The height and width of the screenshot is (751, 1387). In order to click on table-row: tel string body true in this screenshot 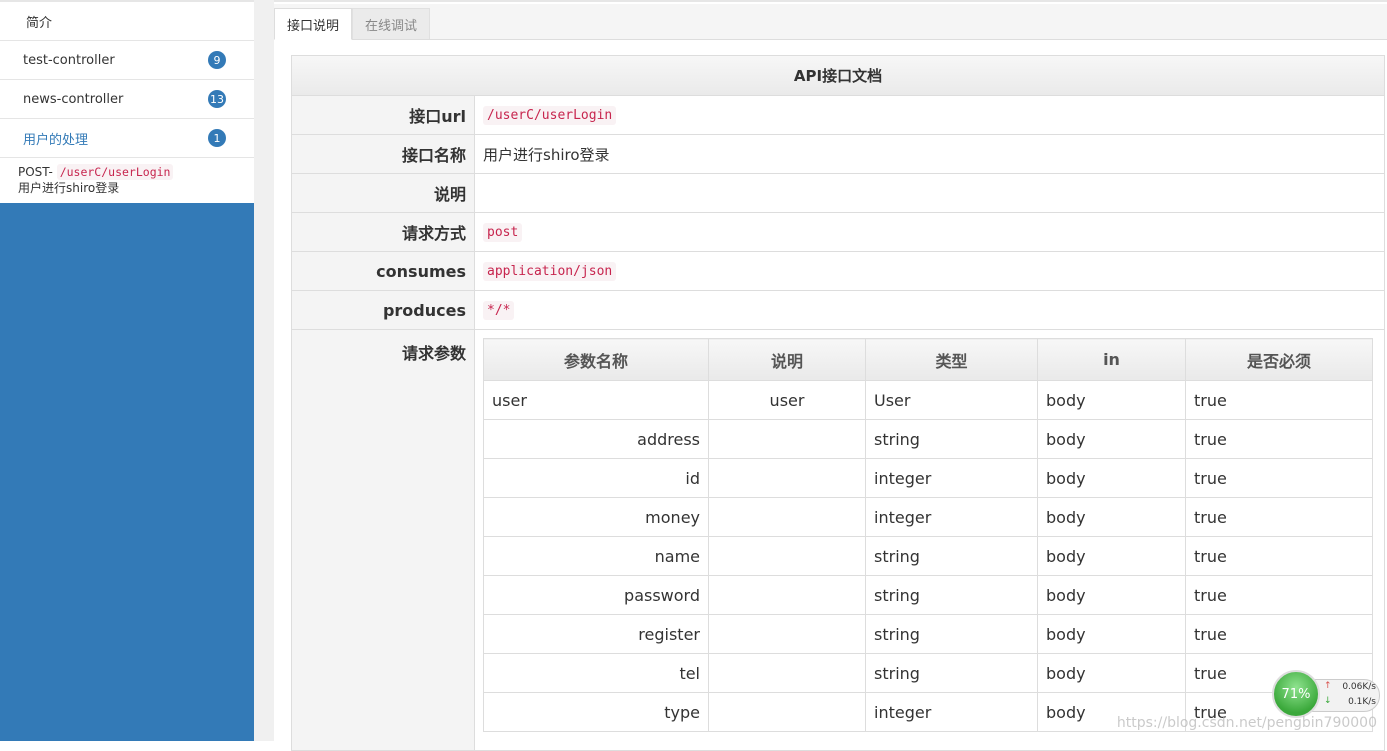, I will do `click(928, 673)`.